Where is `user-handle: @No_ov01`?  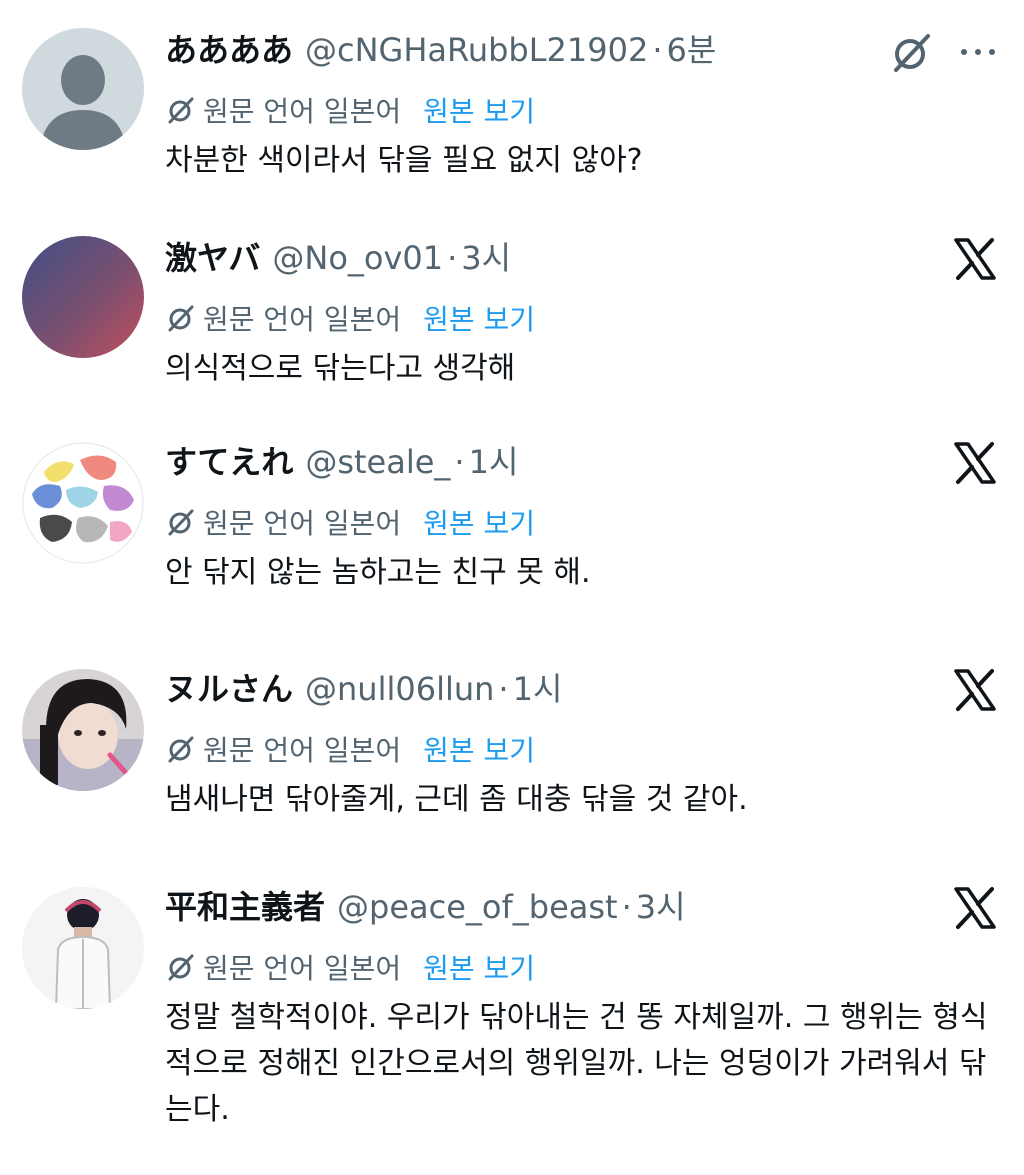 user-handle: @No_ov01 is located at coordinates (357, 258).